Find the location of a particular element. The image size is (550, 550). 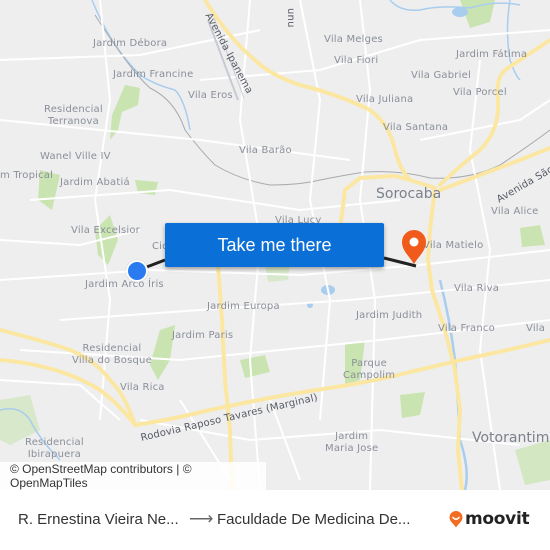

take-me-there-button: Take me there is located at coordinates (274, 245).